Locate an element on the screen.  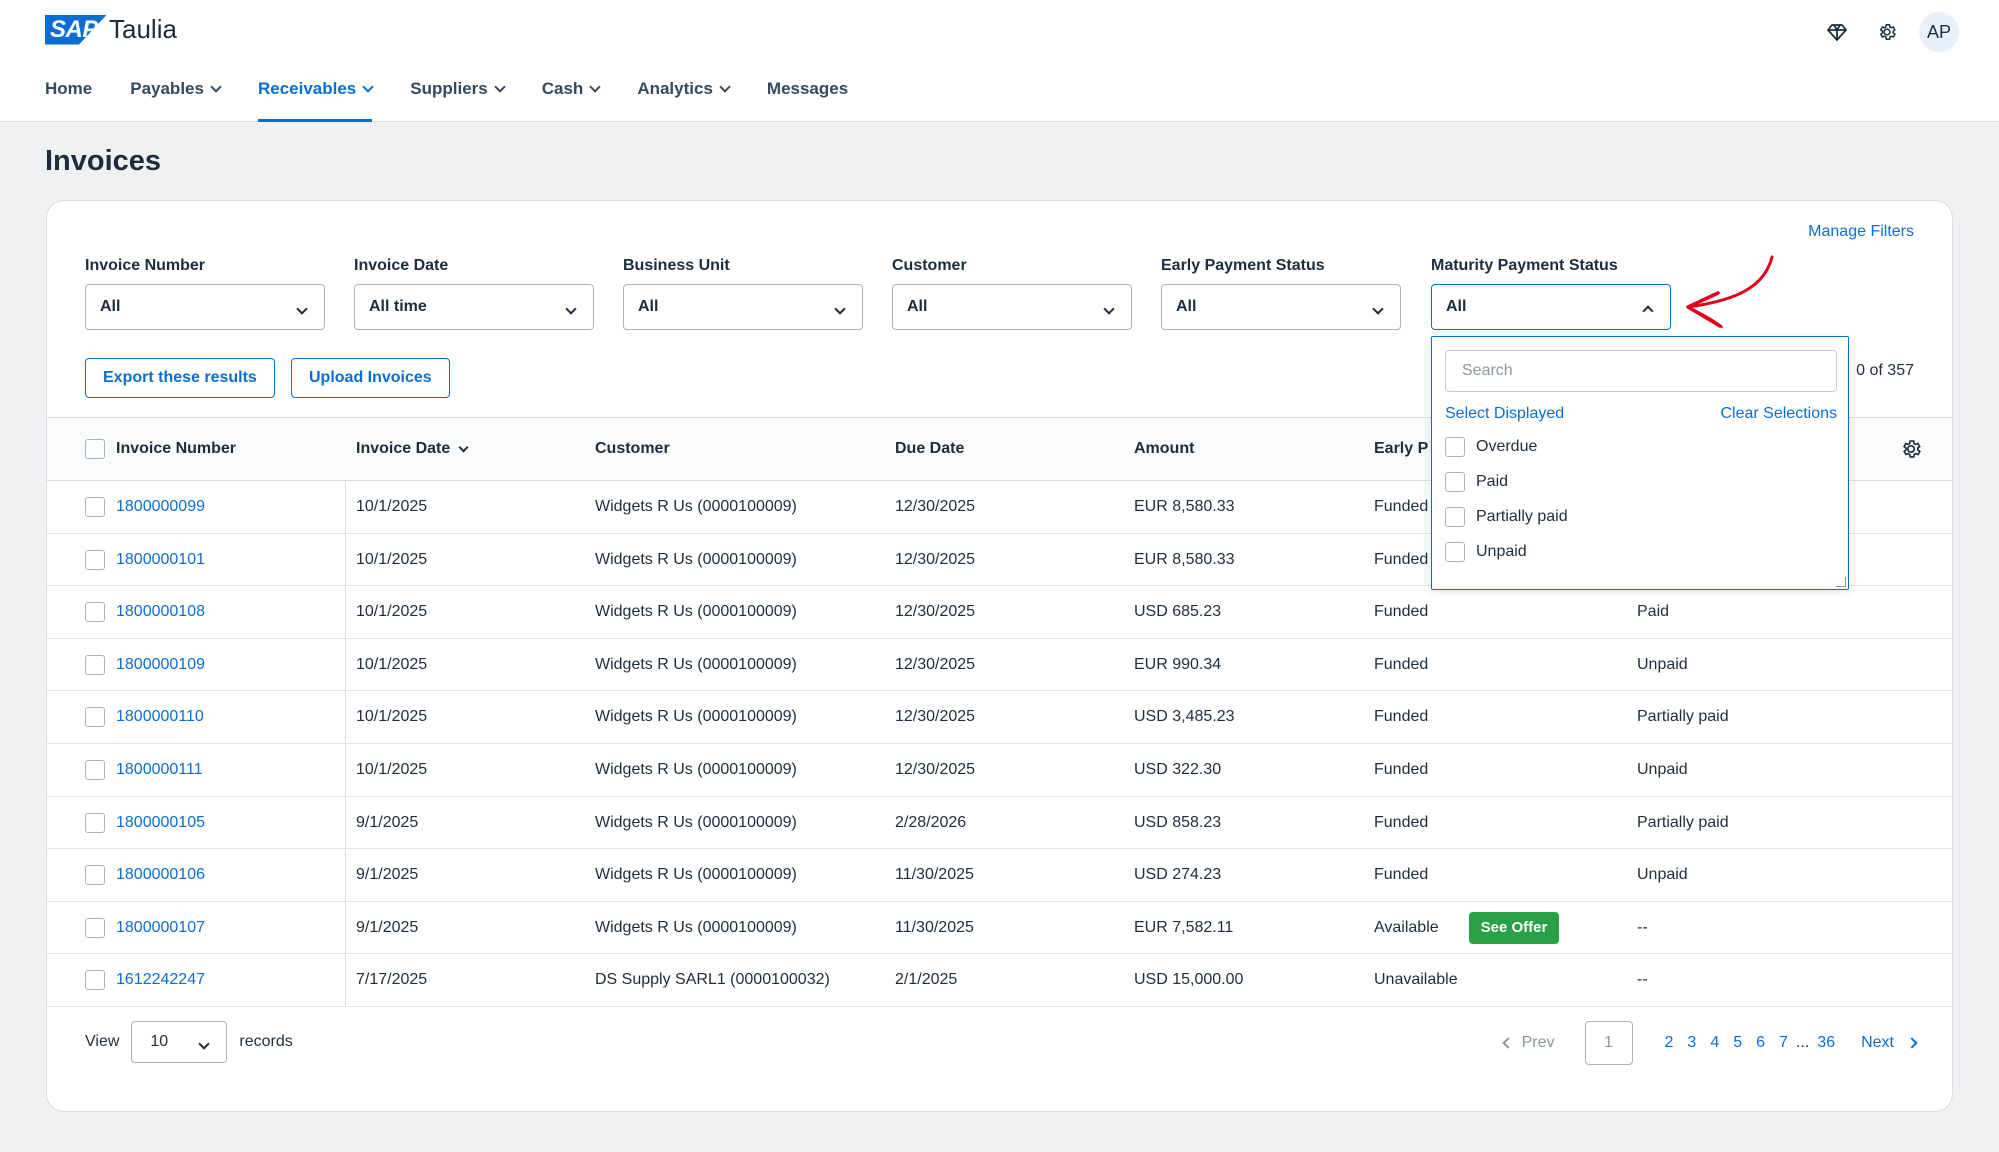
nav-analytics: Analytics is located at coordinates (684, 95).